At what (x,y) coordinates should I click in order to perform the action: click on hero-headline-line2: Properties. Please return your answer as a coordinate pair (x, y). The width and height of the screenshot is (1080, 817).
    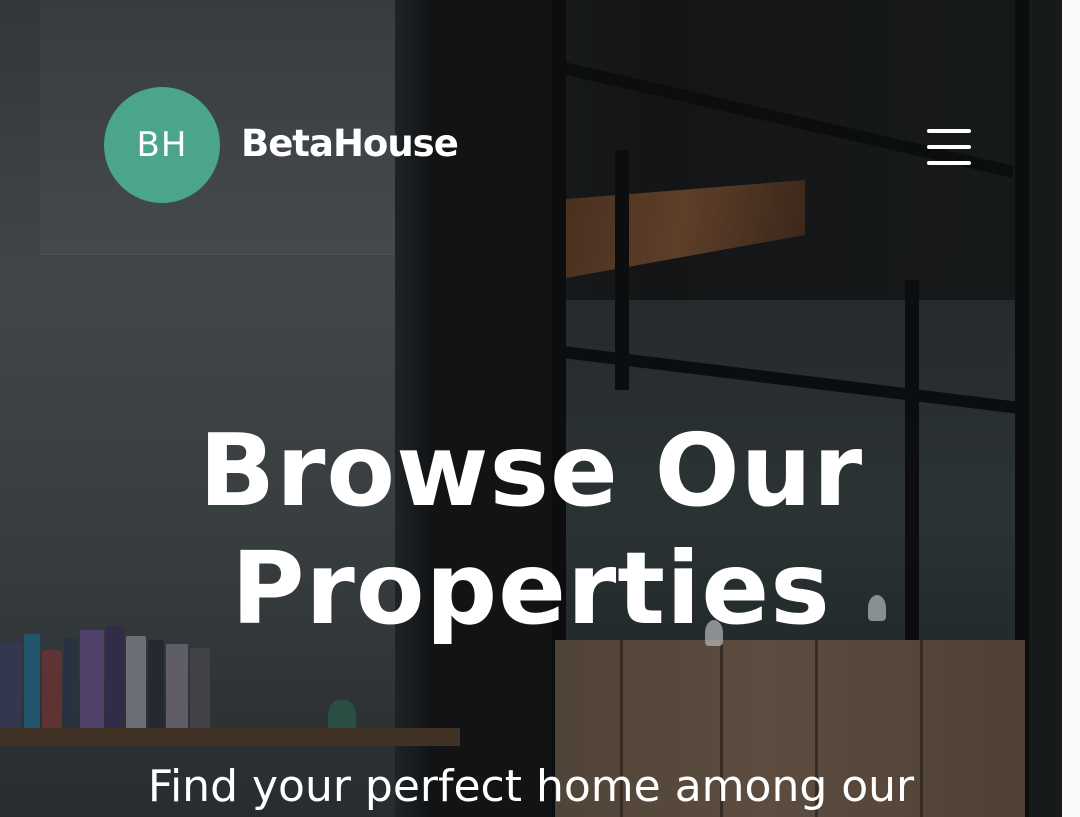
    Looking at the image, I should click on (531, 588).